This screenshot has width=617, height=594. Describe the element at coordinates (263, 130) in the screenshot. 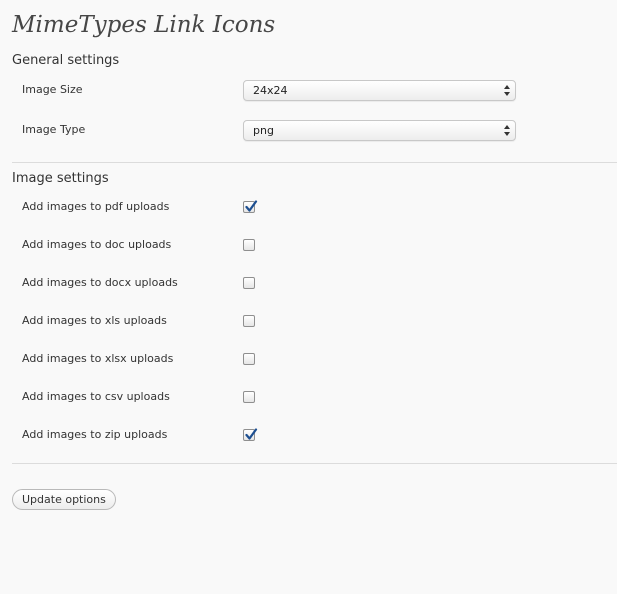

I see `image-type-value: png` at that location.